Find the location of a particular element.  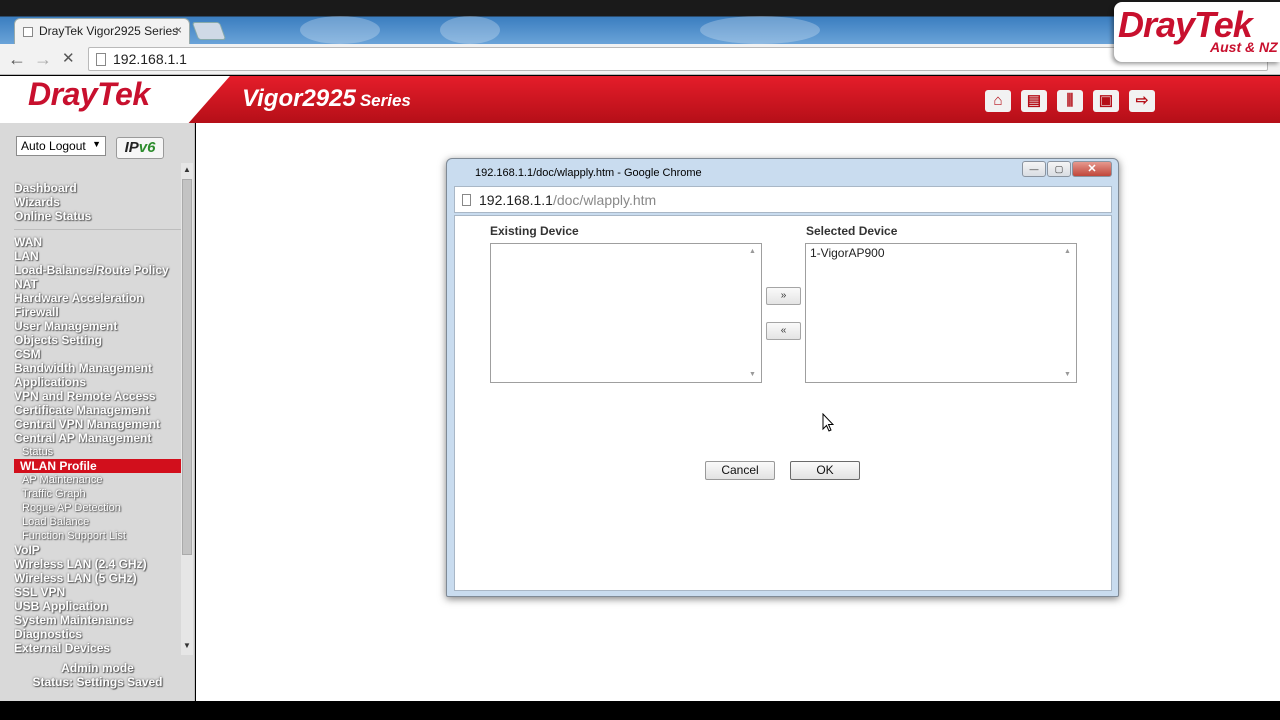

sidebar-item-load-balance-route-policy: Load-Balance/Route Policy is located at coordinates (98, 270).